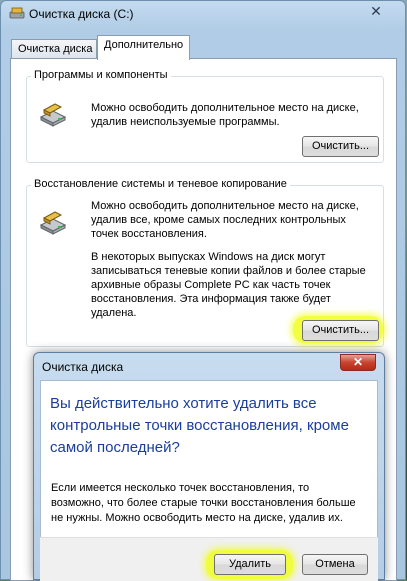 This screenshot has width=407, height=581. I want to click on window-title: Очистка диска (C:), so click(81, 14).